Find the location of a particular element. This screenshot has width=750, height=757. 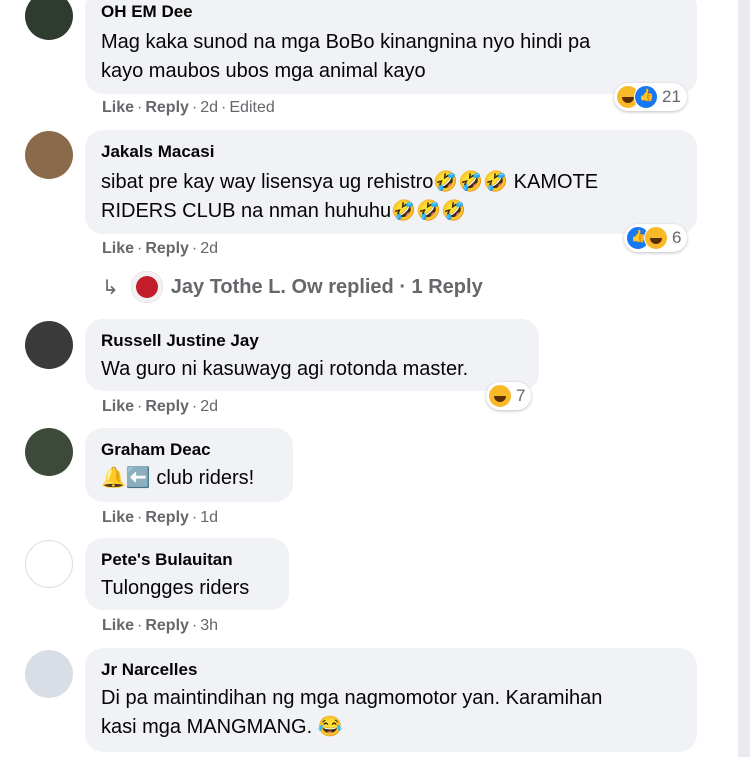

commenter-name: Jakals Macasi is located at coordinates (391, 152).